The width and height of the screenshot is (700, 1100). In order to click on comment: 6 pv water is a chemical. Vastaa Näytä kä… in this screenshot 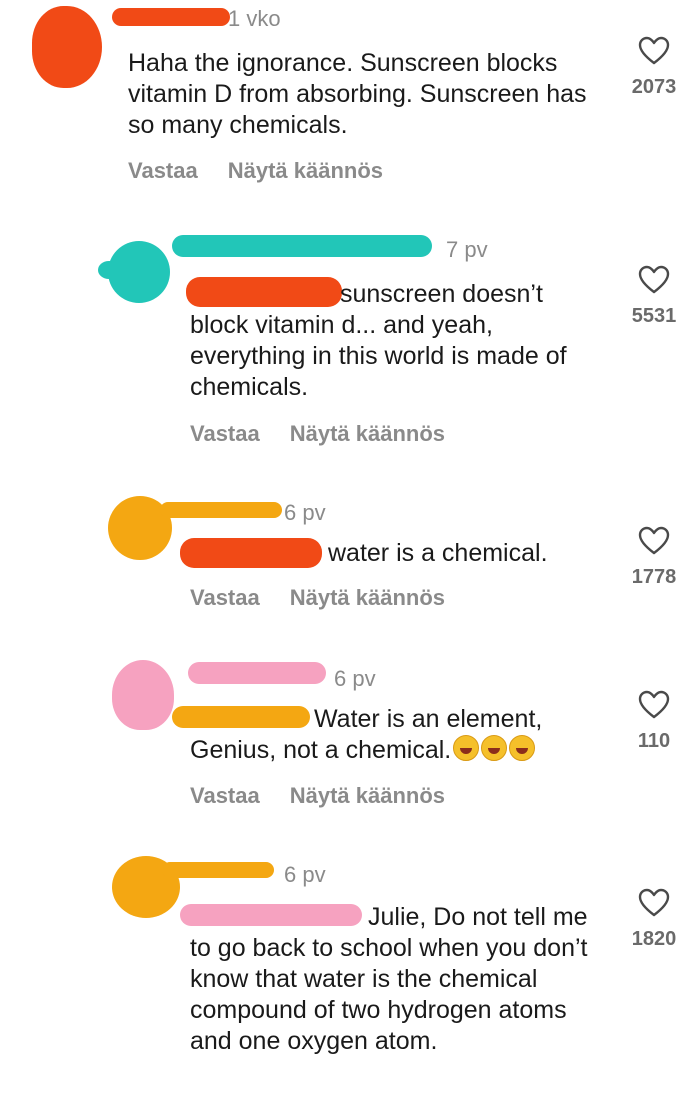, I will do `click(350, 558)`.